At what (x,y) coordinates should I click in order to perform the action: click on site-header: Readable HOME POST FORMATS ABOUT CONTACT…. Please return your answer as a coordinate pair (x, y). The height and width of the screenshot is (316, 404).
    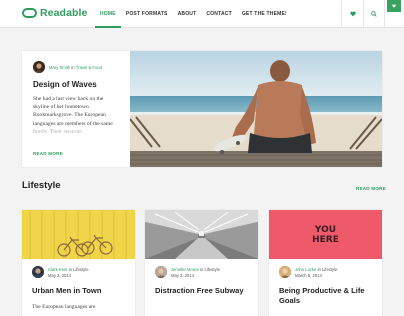
    Looking at the image, I should click on (202, 14).